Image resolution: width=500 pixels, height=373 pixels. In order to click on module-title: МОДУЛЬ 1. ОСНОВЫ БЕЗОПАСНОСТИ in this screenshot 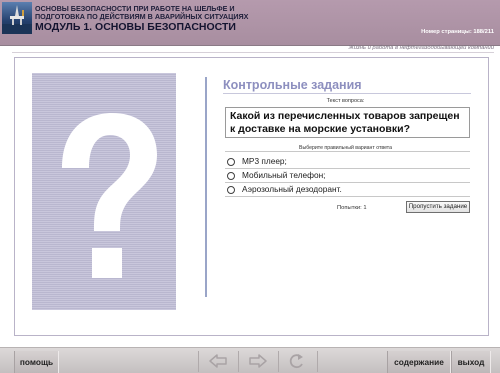, I will do `click(135, 27)`.